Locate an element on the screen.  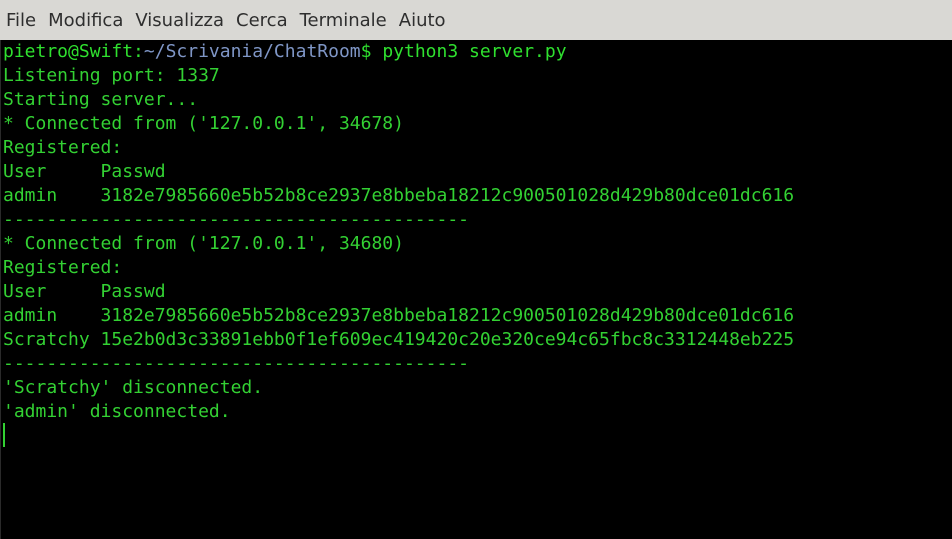
output-line: * Connected from ('127.0.0.1', 34680) is located at coordinates (203, 243).